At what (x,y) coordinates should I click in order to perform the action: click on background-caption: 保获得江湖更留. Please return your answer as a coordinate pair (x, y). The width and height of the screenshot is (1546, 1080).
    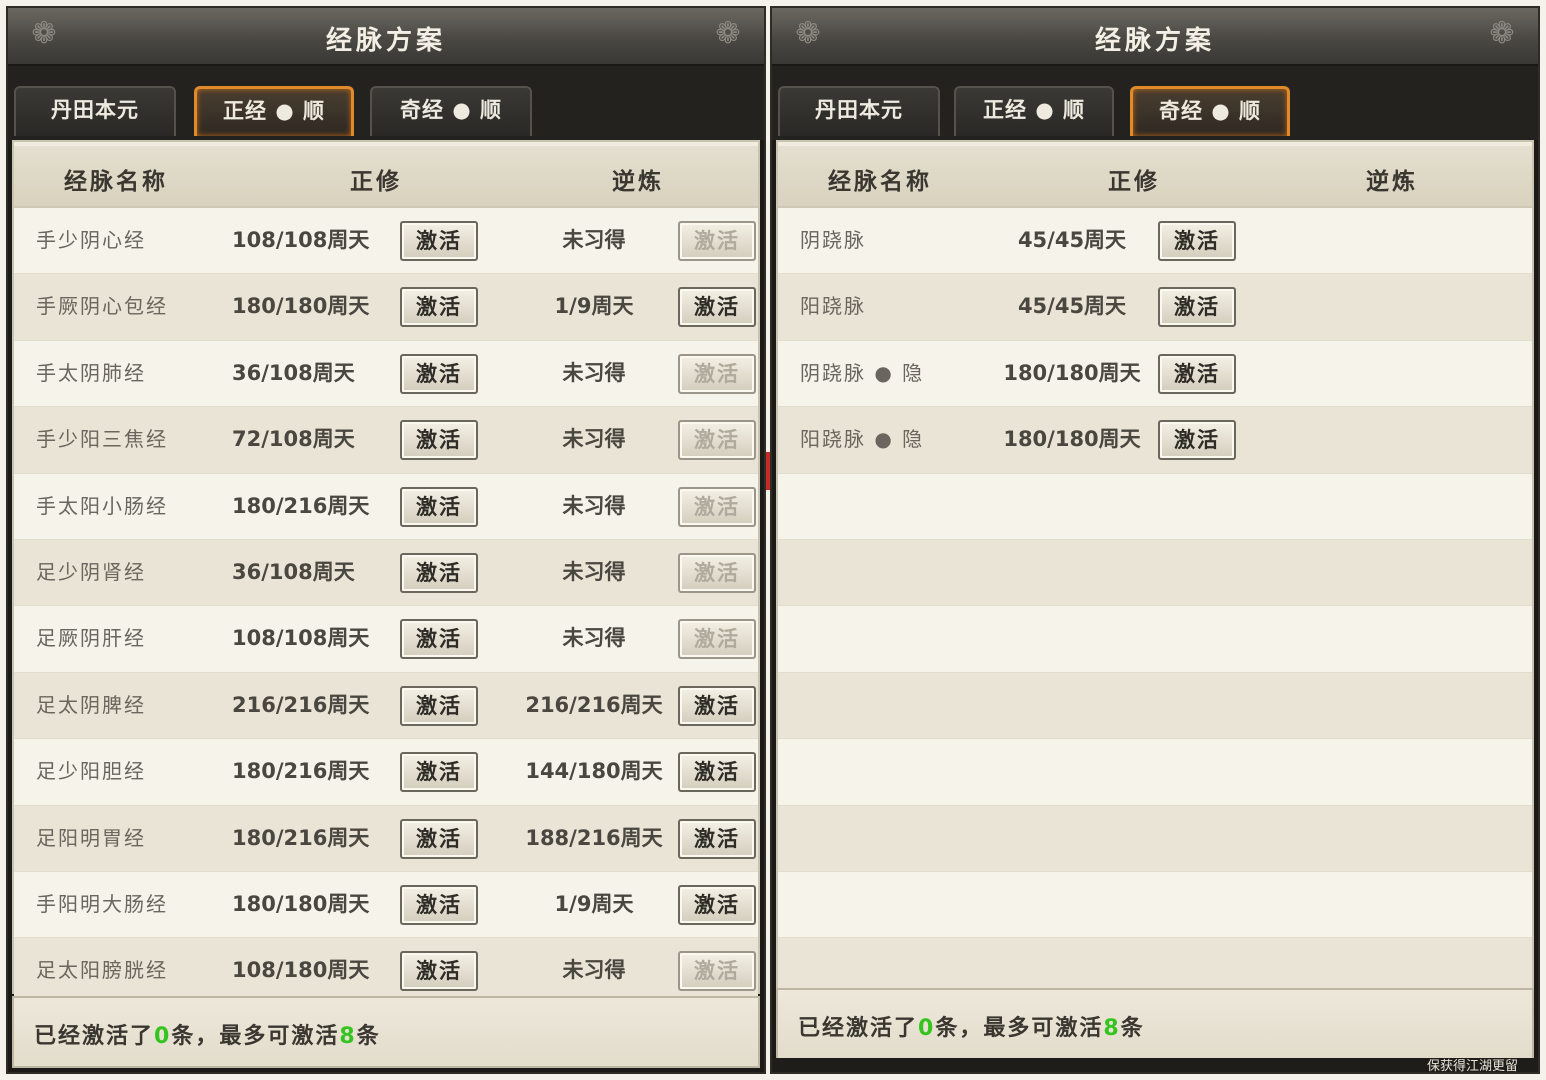
    Looking at the image, I should click on (1155, 1065).